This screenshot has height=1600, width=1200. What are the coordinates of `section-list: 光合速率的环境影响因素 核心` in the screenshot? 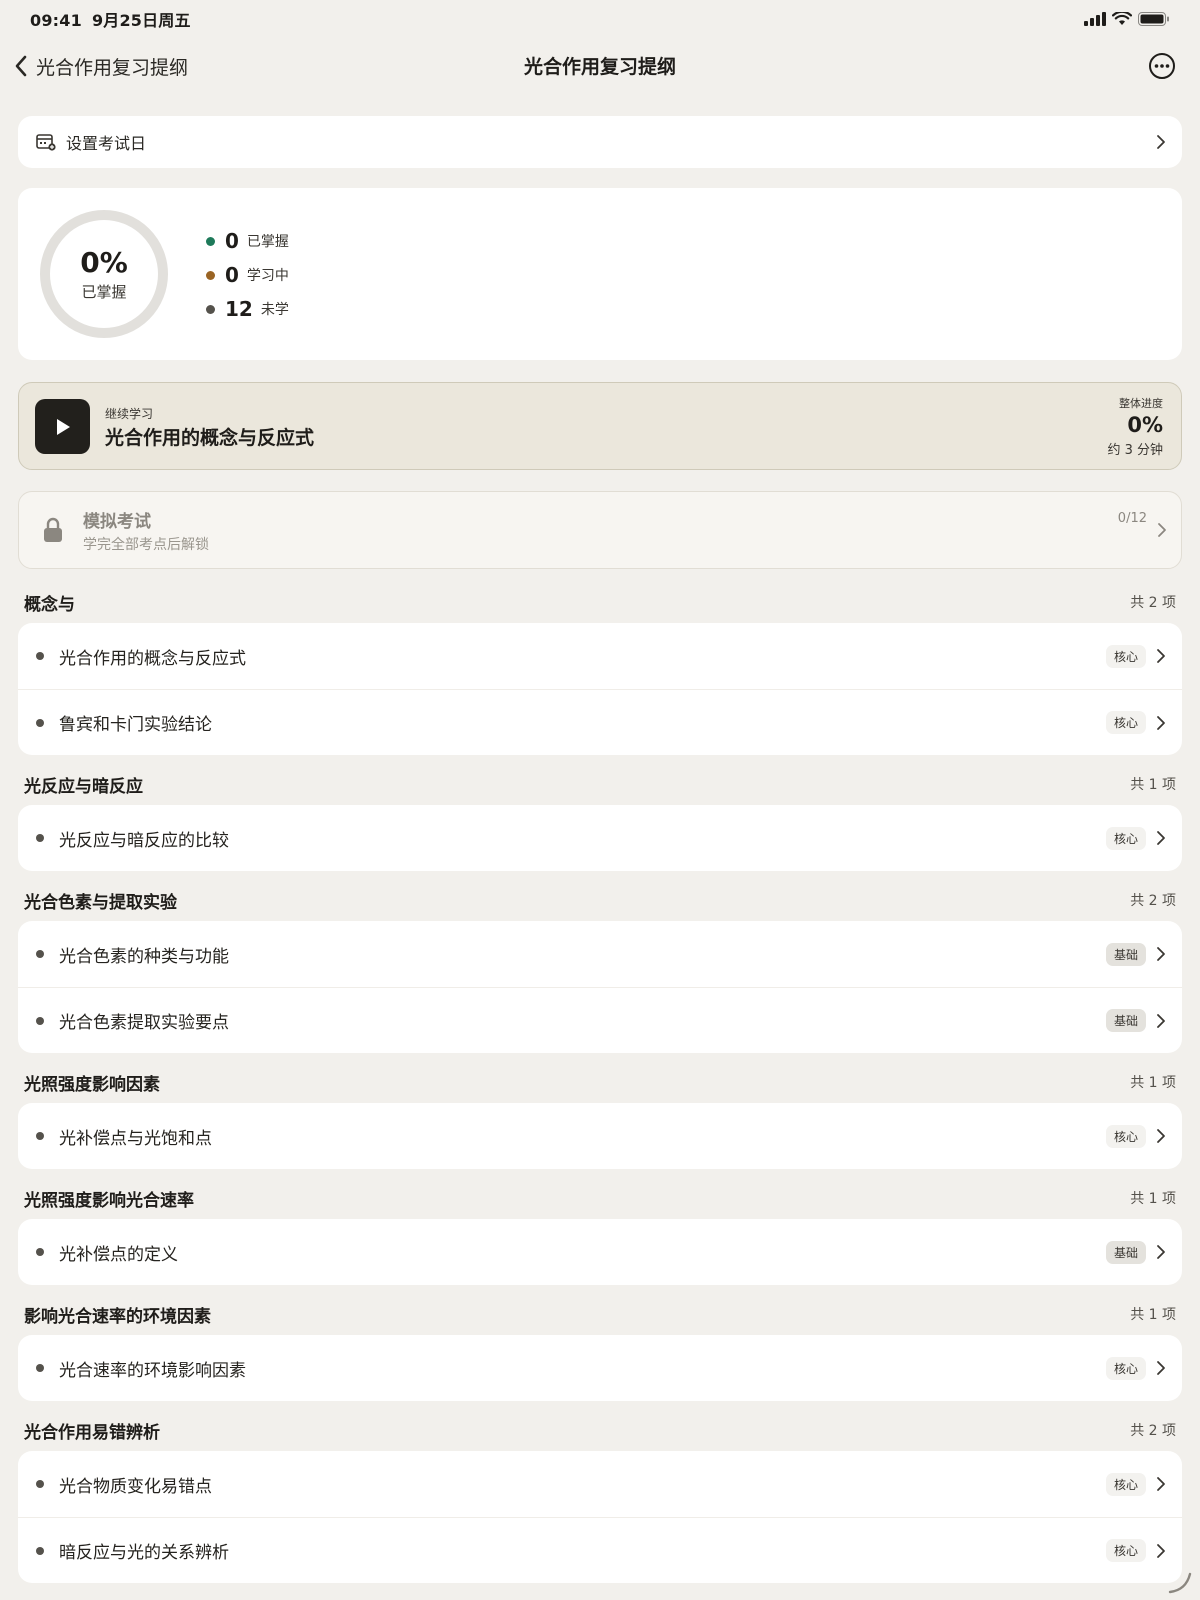 It's located at (600, 1368).